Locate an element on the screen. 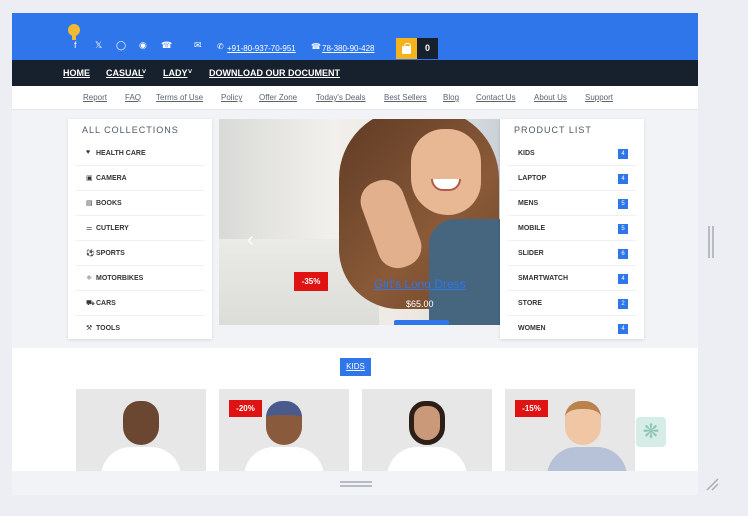 The width and height of the screenshot is (748, 516). twitter-icon: 𝕏 is located at coordinates (98, 45).